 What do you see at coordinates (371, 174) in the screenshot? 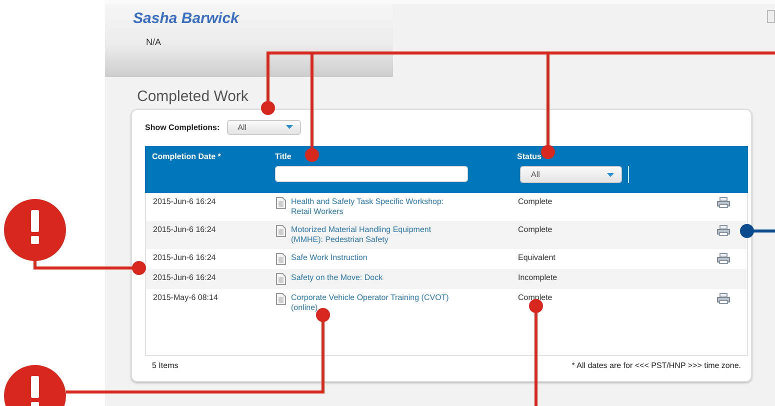
I see `title-filter-field` at bounding box center [371, 174].